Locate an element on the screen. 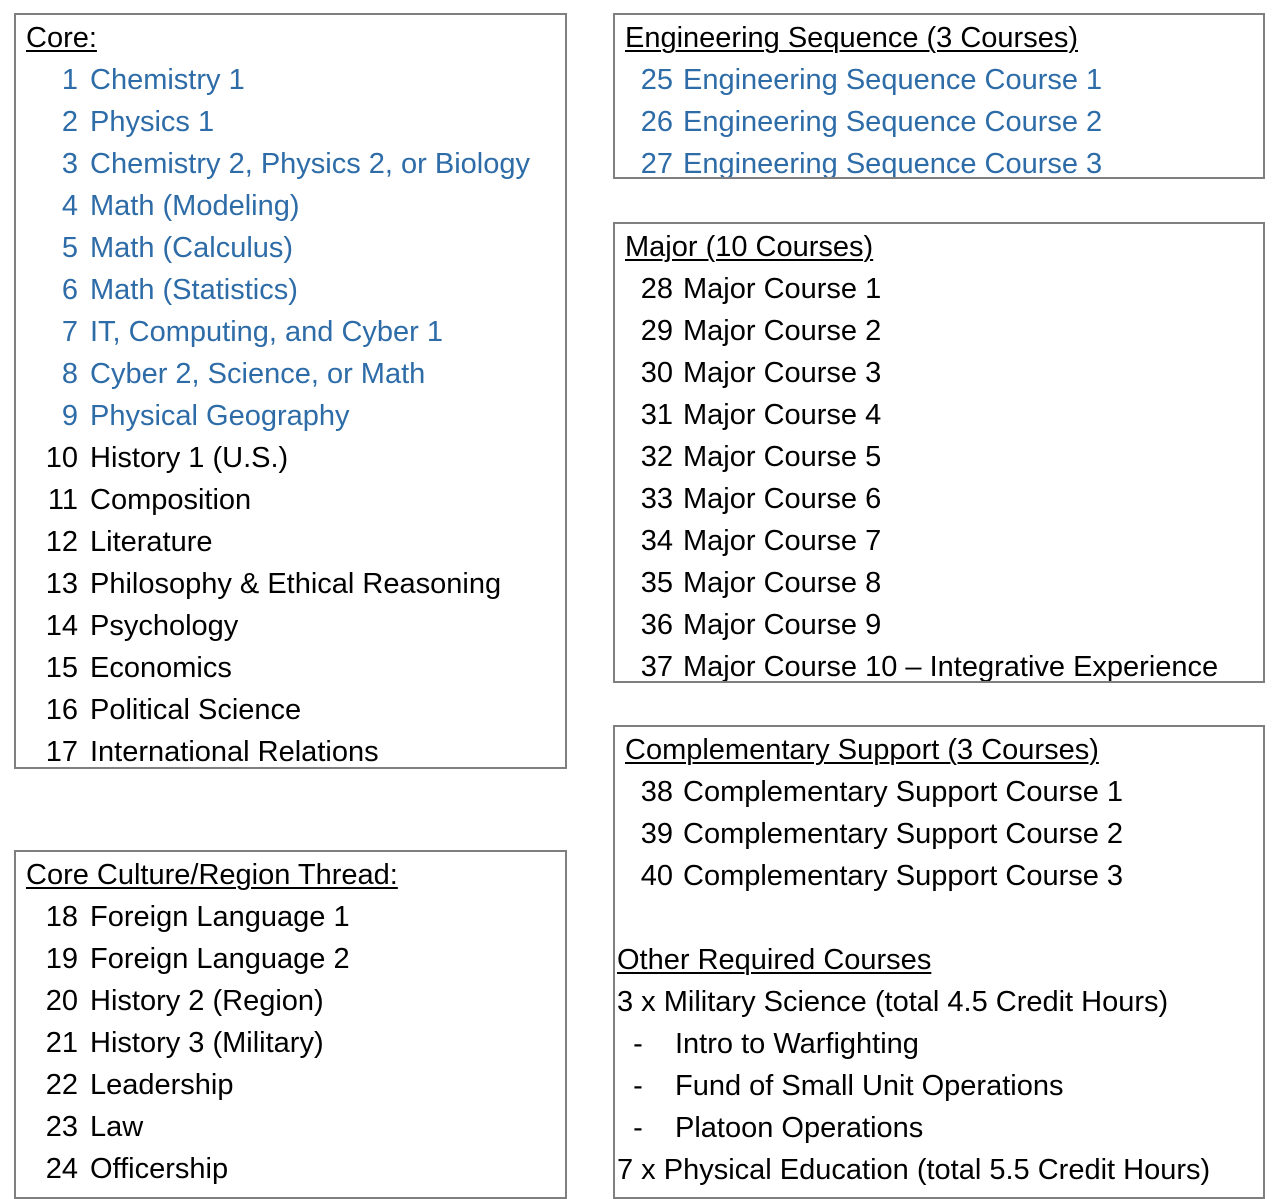  course-title: Physical Geography is located at coordinates (220, 416).